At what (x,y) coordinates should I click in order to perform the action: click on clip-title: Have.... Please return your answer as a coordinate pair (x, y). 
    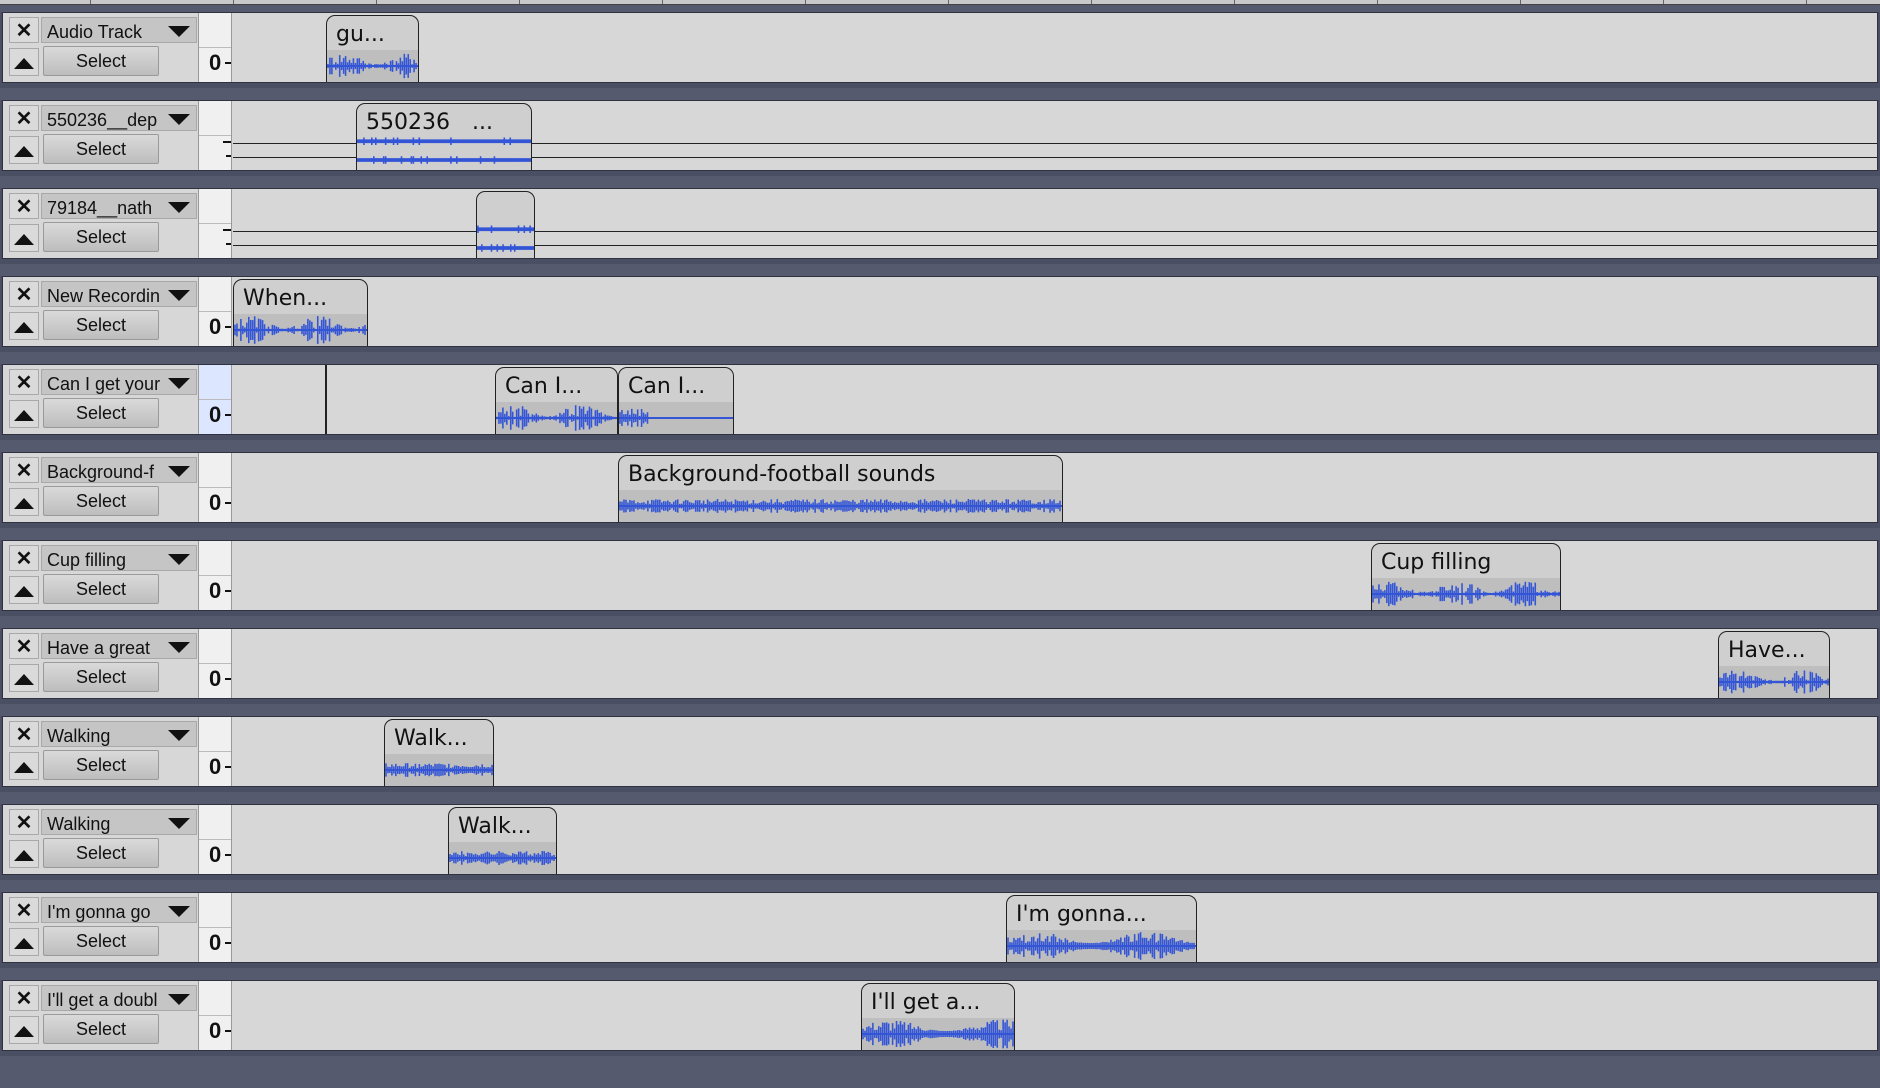
    Looking at the image, I should click on (1767, 650).